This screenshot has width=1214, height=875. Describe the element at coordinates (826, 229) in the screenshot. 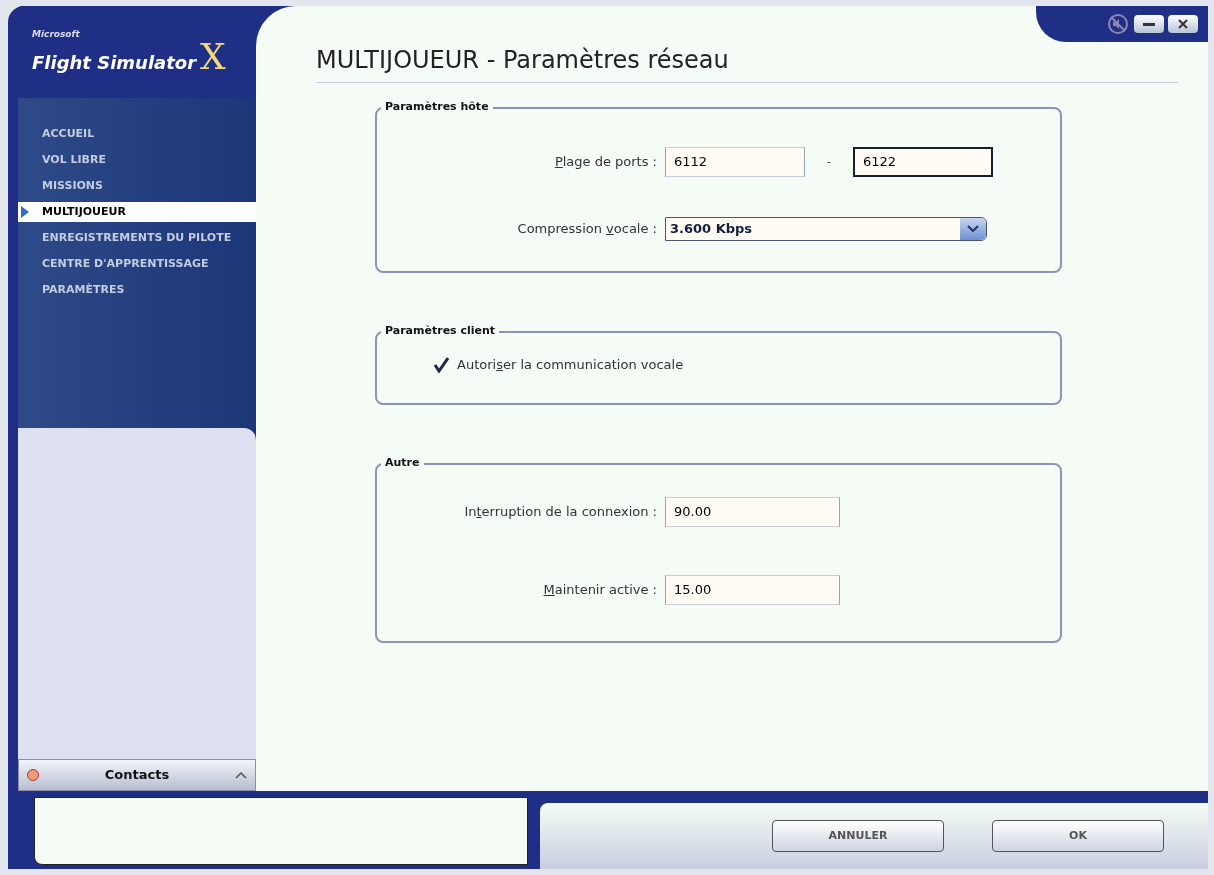

I see `dropdown: 3.600 Kbps` at that location.